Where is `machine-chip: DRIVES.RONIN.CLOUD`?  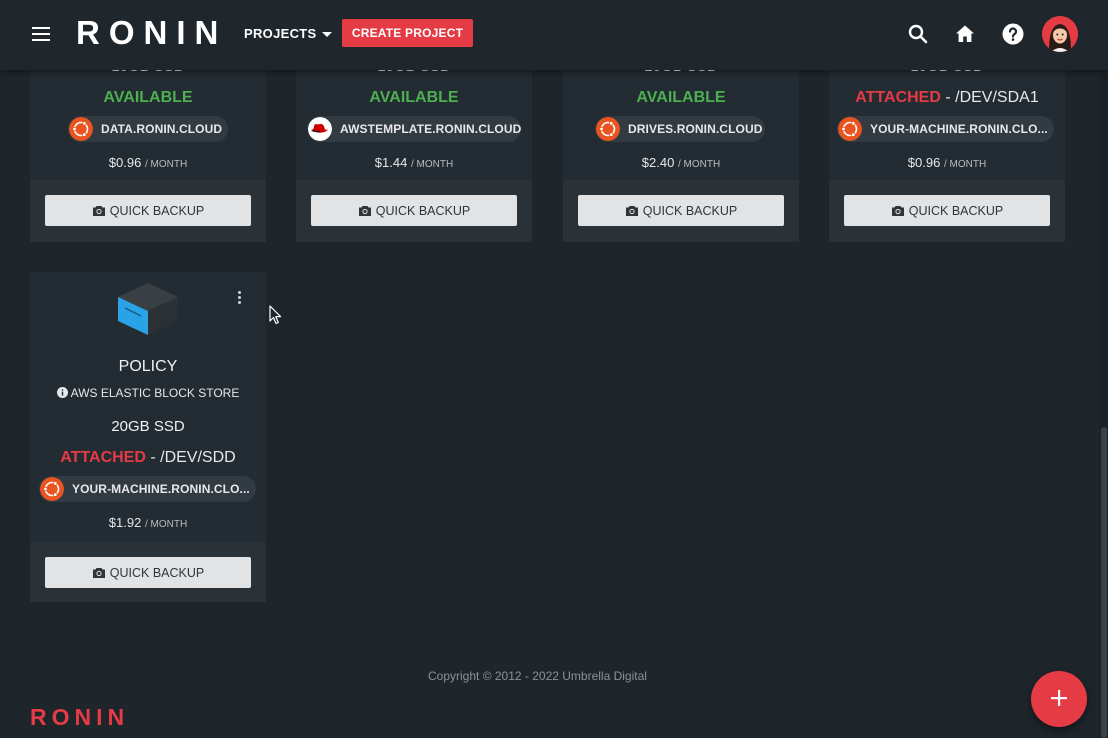 machine-chip: DRIVES.RONIN.CLOUD is located at coordinates (680, 129).